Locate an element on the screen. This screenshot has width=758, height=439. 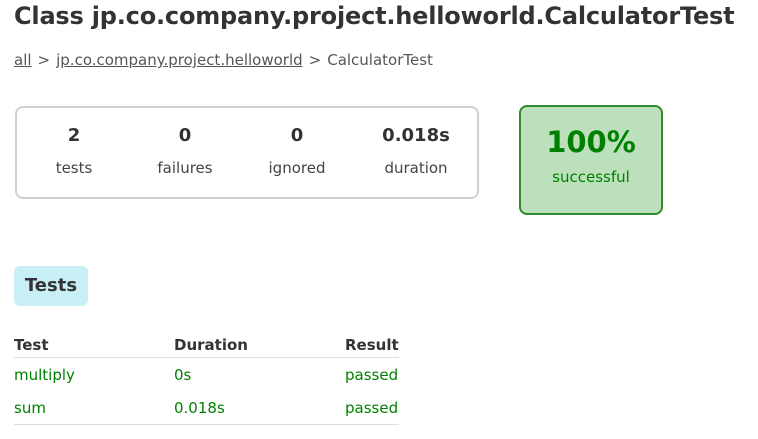
test-duration: 0.018s is located at coordinates (259, 408).